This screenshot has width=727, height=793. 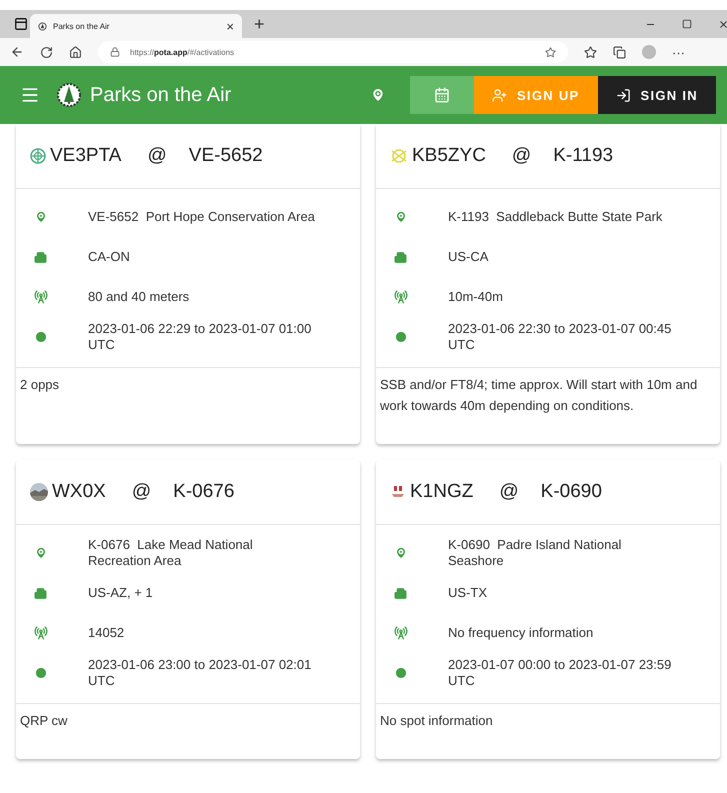 What do you see at coordinates (467, 593) in the screenshot?
I see `detail-text: US-TX` at bounding box center [467, 593].